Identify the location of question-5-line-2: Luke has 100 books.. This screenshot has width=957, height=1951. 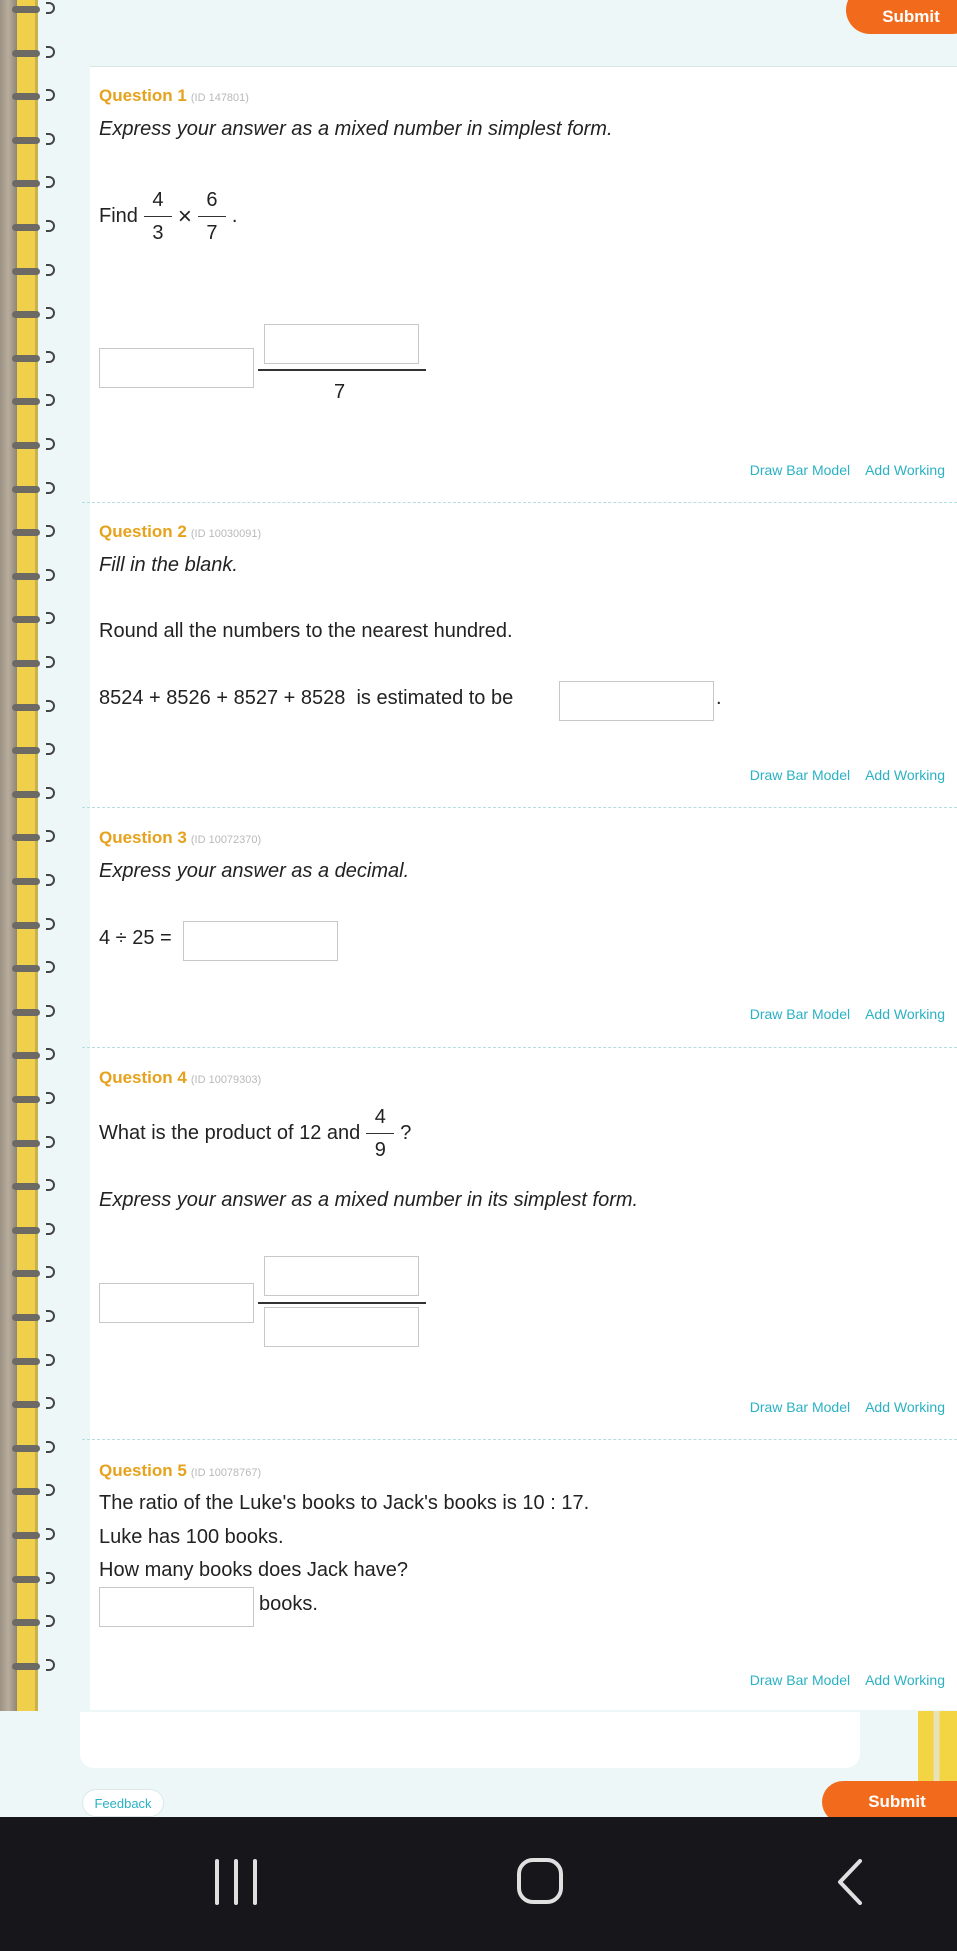
(191, 1537).